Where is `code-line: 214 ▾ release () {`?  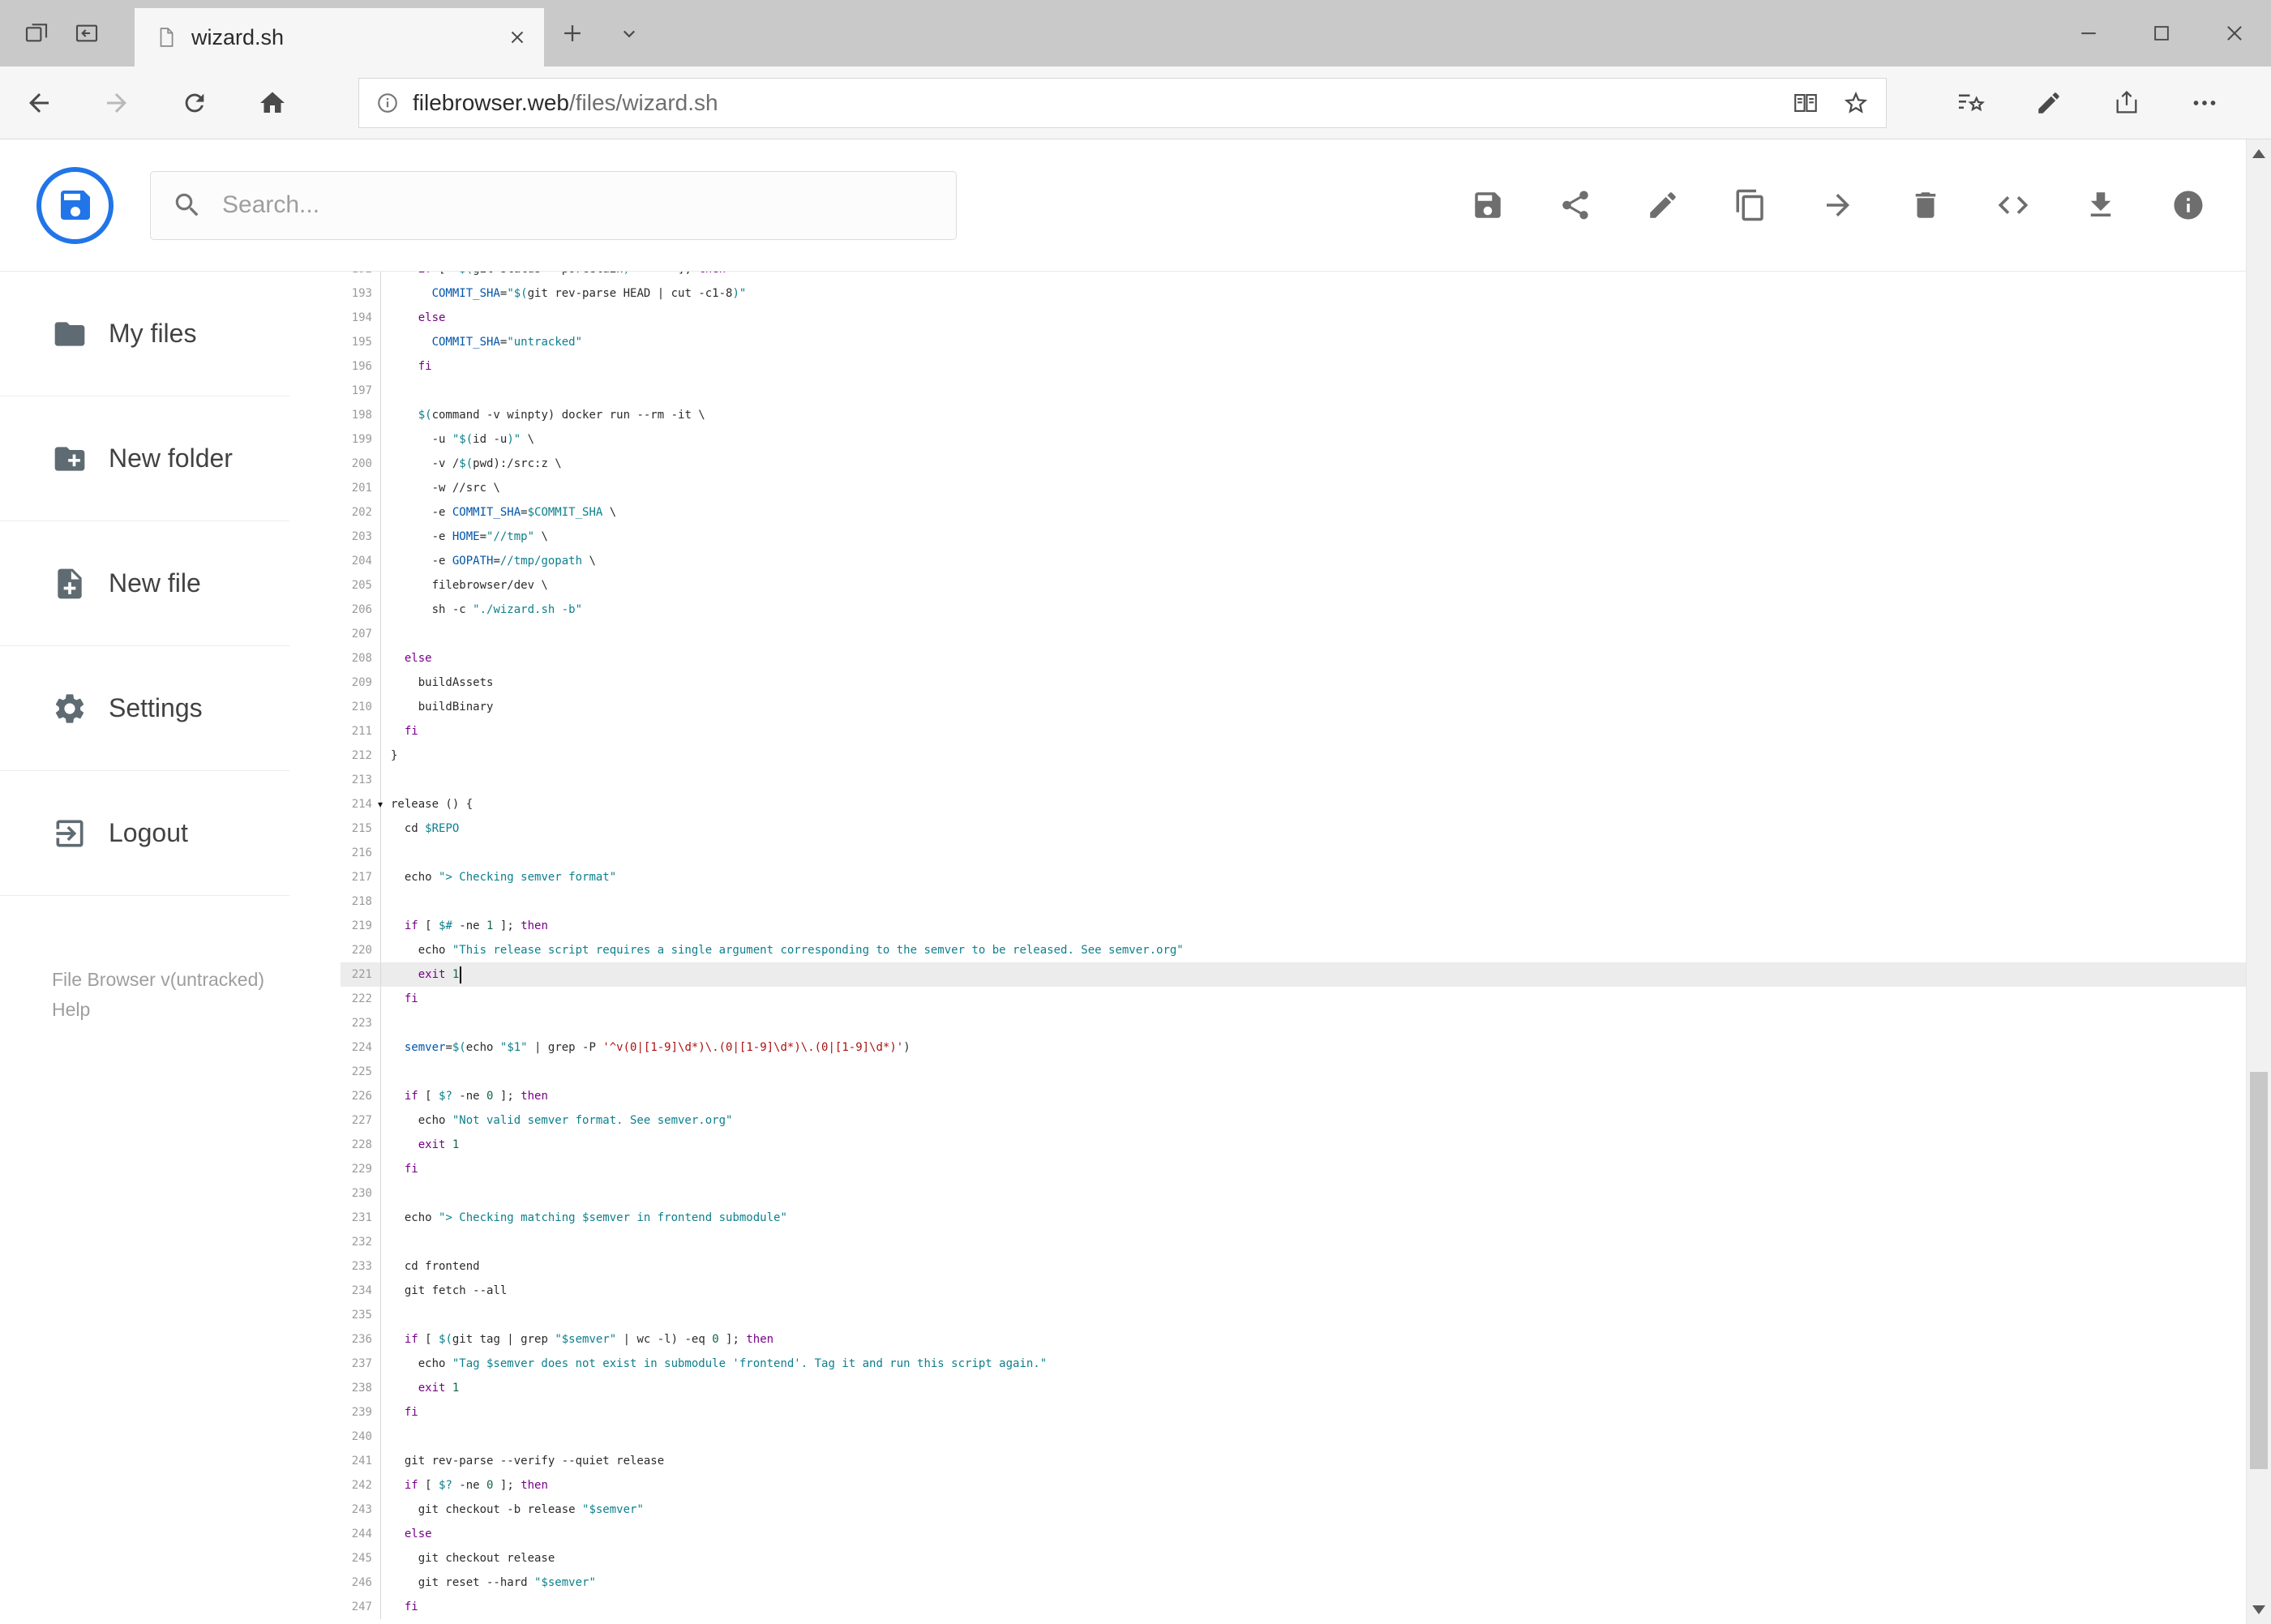 code-line: 214 ▾ release () { is located at coordinates (1293, 804).